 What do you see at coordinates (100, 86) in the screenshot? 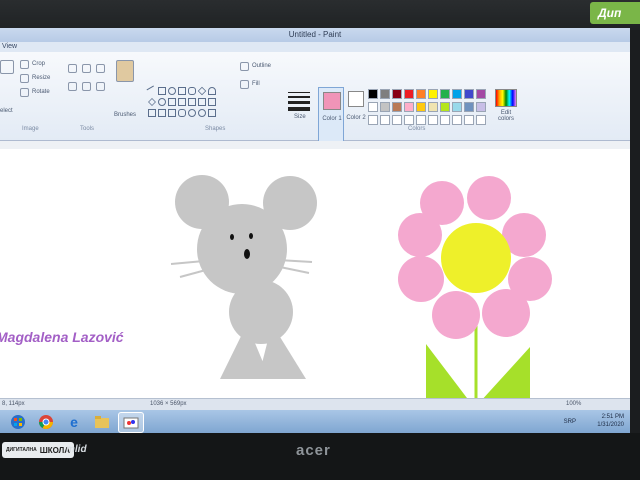
I see `magnifier-icon` at bounding box center [100, 86].